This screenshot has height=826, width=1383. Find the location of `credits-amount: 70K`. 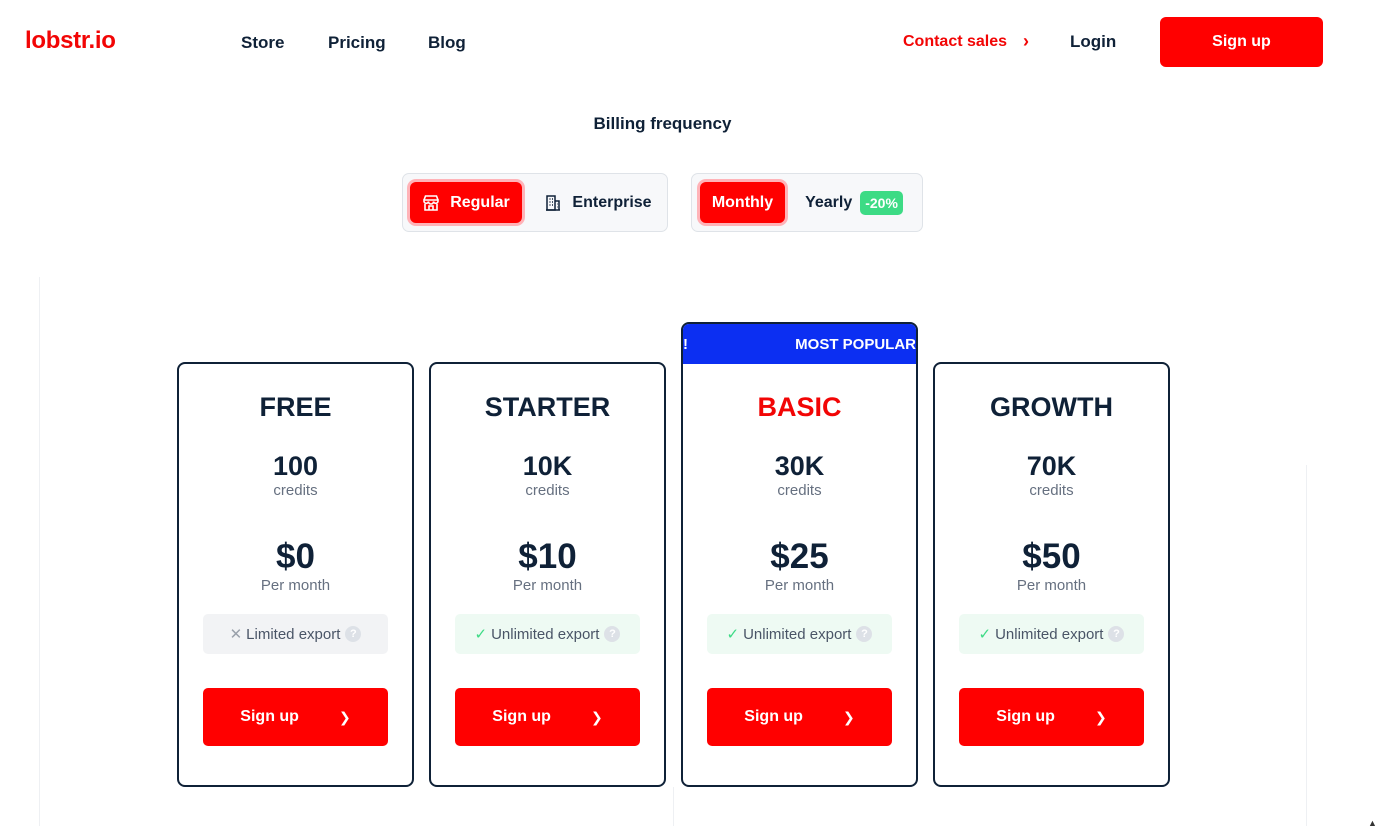

credits-amount: 70K is located at coordinates (1051, 466).